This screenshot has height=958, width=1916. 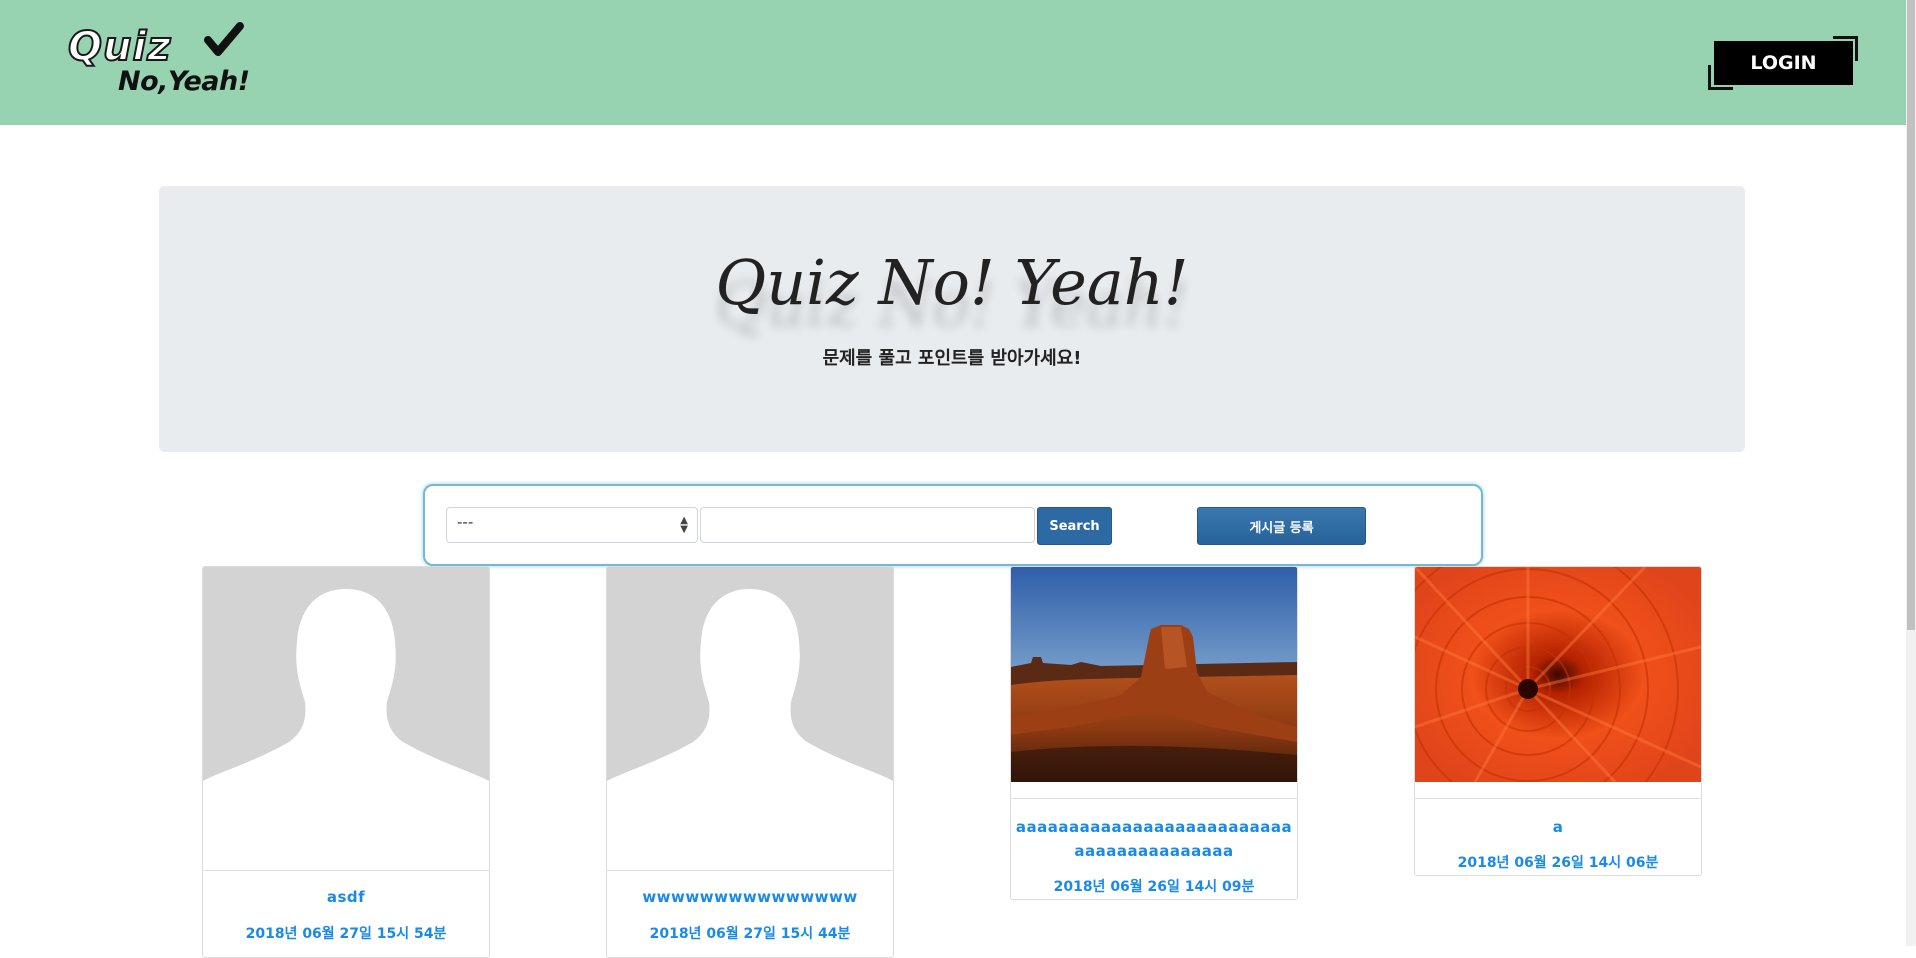 I want to click on scrollbar-thumb, so click(x=1911, y=315).